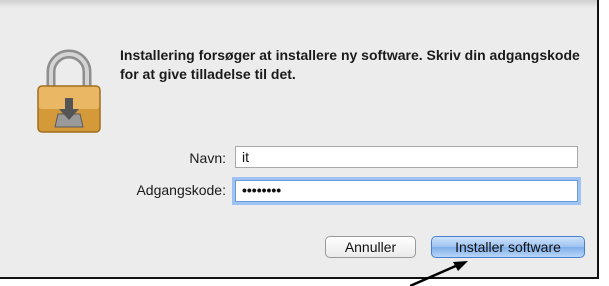 Image resolution: width=609 pixels, height=286 pixels. I want to click on annotation-arrow-icon, so click(439, 273).